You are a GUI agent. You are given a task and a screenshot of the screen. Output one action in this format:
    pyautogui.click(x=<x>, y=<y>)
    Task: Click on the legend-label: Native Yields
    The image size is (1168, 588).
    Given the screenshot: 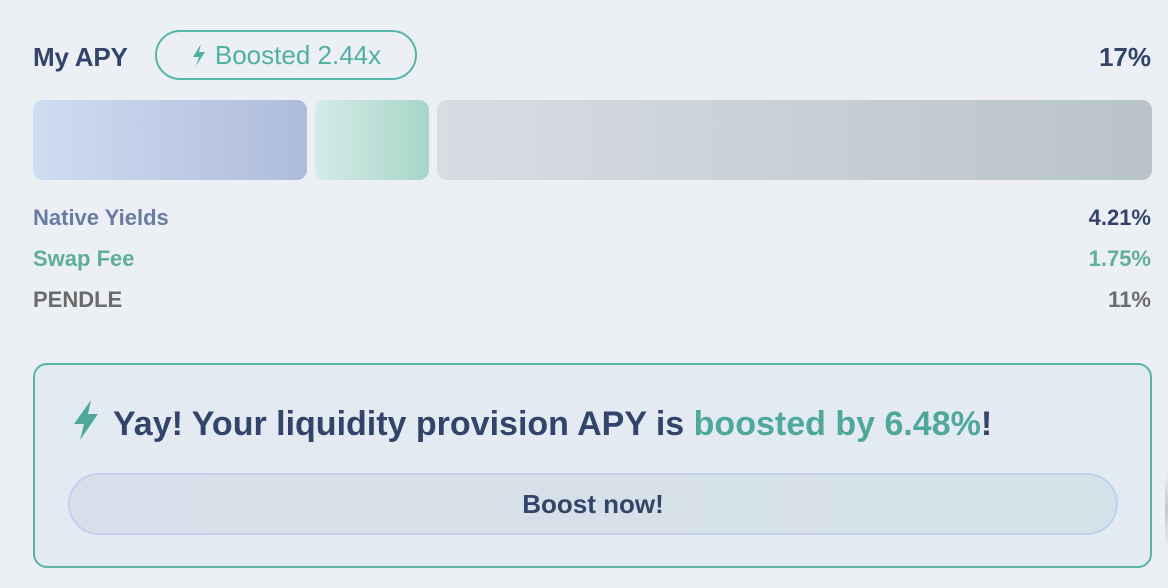 What is the action you would take?
    pyautogui.click(x=101, y=217)
    